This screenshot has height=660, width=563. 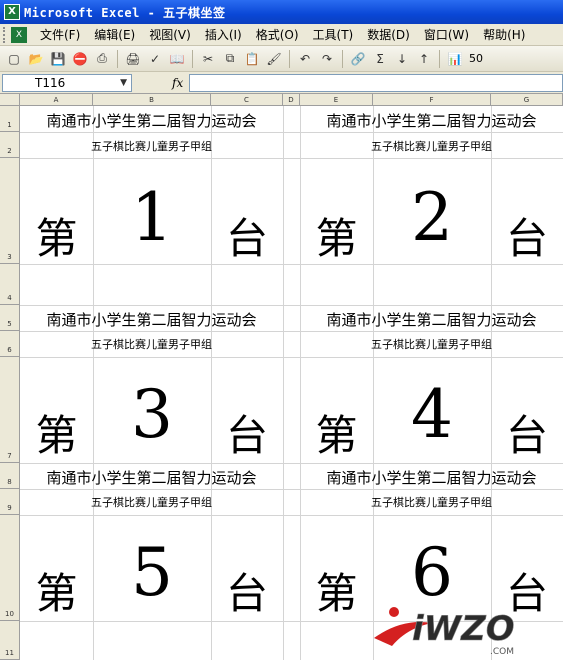 What do you see at coordinates (10, 119) in the screenshot?
I see `row-header-1: 1` at bounding box center [10, 119].